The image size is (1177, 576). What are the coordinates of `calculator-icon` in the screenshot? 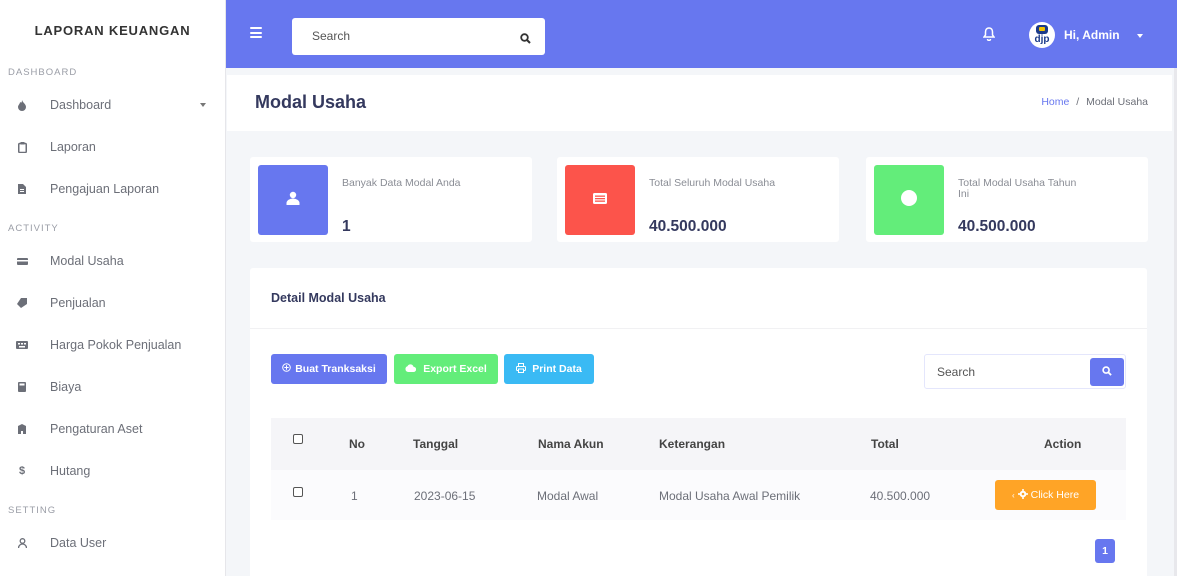 It's located at (22, 387).